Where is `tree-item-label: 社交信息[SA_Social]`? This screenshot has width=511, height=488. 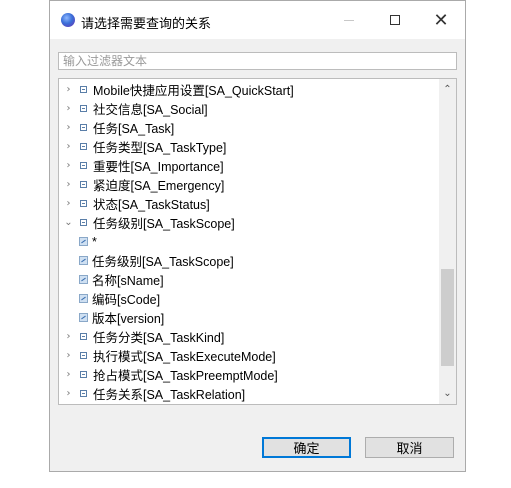
tree-item-label: 社交信息[SA_Social] is located at coordinates (150, 110).